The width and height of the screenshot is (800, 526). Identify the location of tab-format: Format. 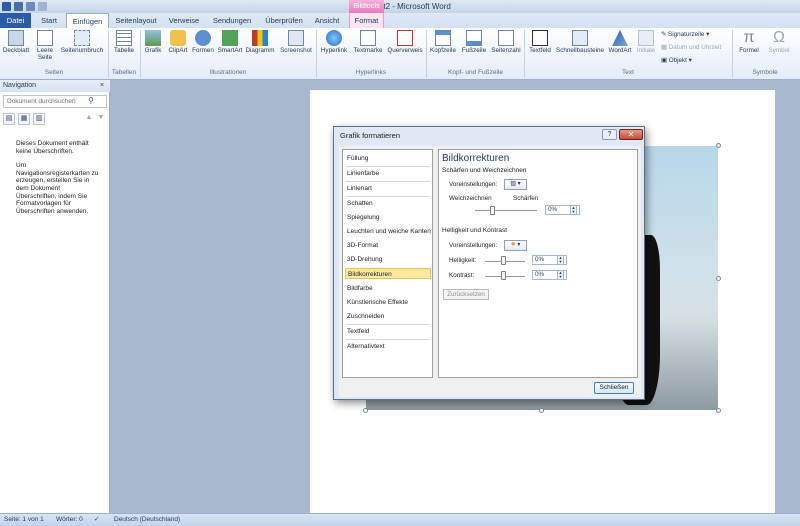
(366, 20).